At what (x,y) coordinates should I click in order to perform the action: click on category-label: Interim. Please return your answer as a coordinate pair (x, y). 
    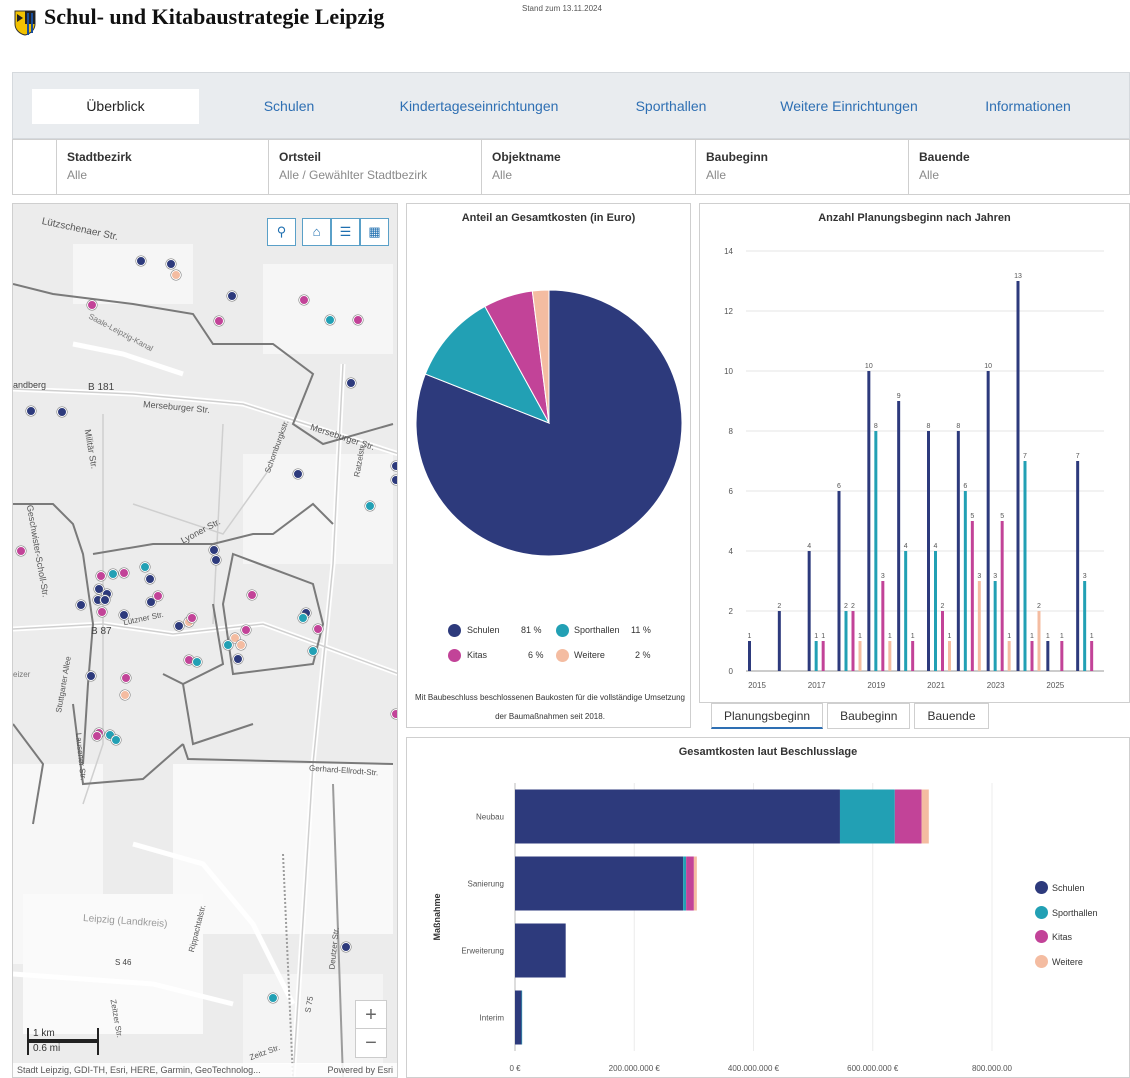
    Looking at the image, I should click on (492, 1018).